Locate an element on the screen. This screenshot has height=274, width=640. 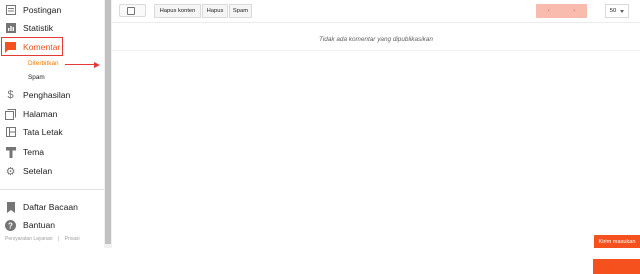
help-icon: ? is located at coordinates (10, 225).